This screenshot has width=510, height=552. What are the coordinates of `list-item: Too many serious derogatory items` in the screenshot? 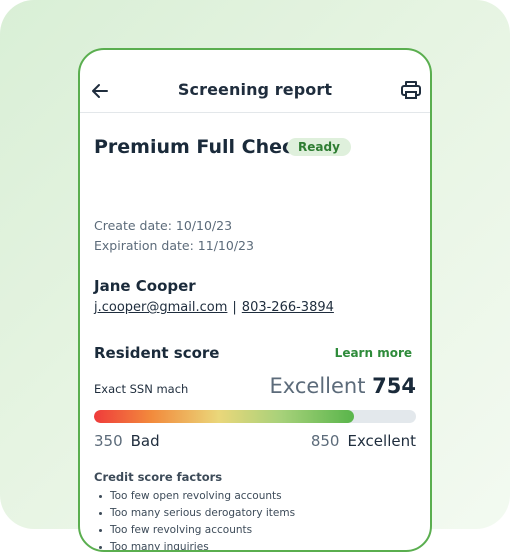 It's located at (194, 513).